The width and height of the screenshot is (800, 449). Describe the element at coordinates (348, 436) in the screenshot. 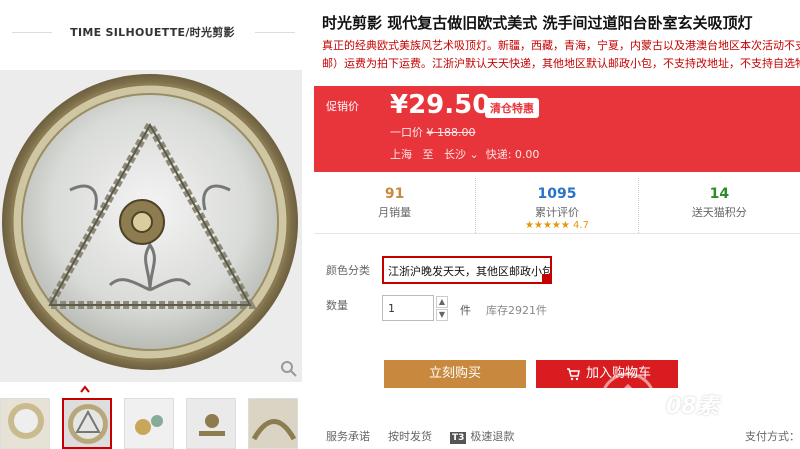

I see `service-label: 服务承诺` at that location.